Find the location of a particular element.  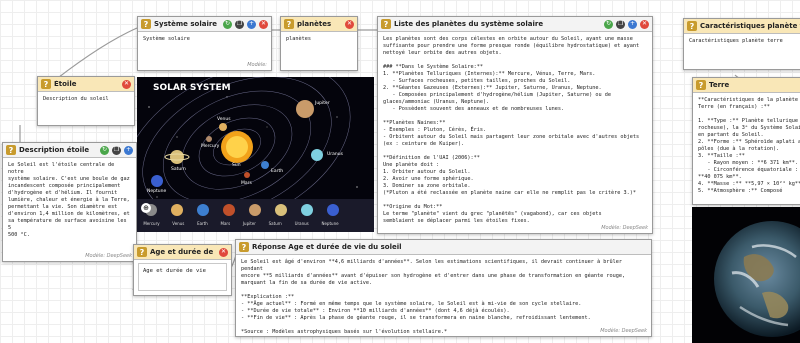

label-venus: Venus is located at coordinates (224, 119).